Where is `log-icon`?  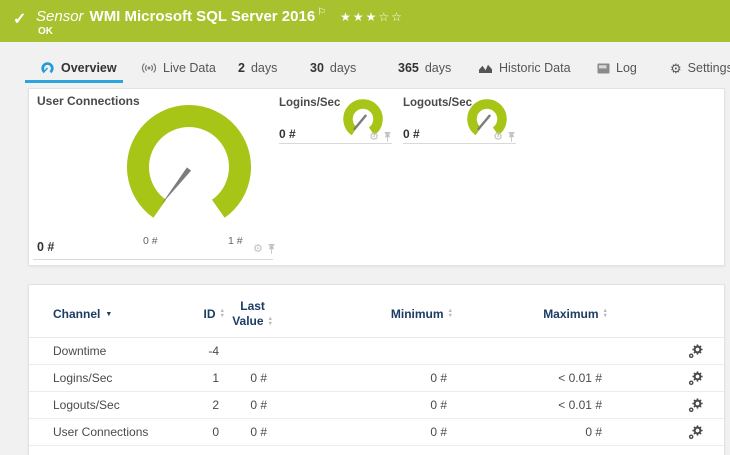
log-icon is located at coordinates (603, 68).